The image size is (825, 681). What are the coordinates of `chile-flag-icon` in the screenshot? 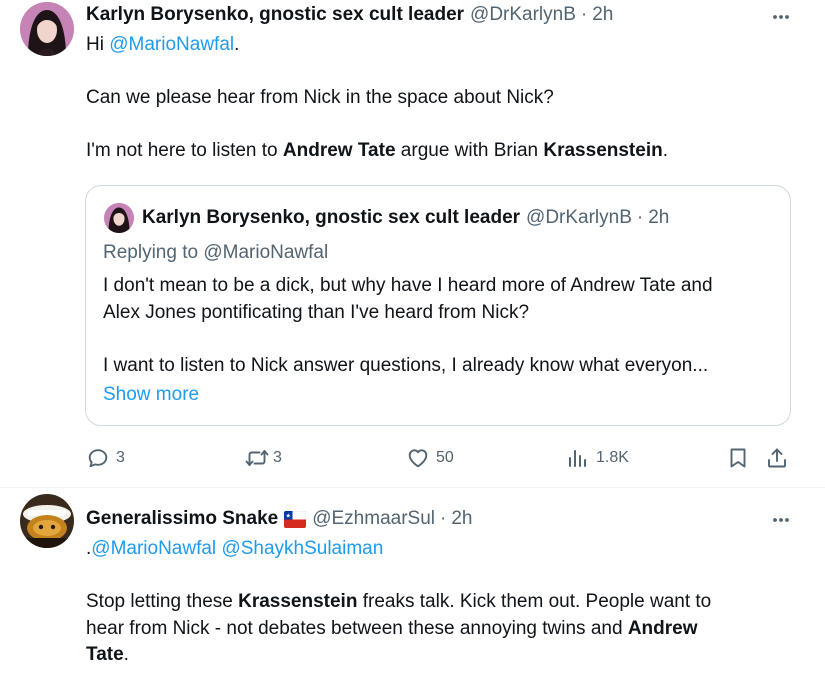 It's located at (295, 519).